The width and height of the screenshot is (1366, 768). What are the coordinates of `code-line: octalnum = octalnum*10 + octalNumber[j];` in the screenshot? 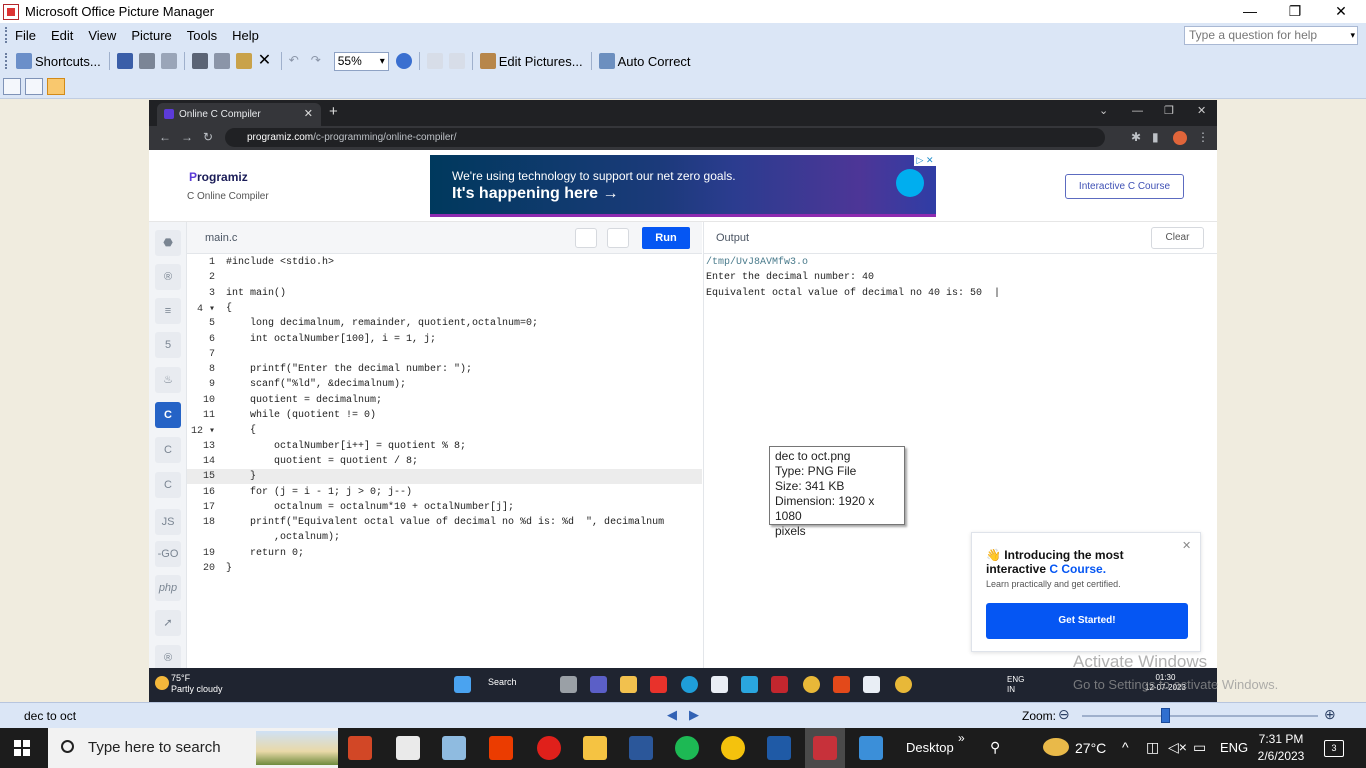 It's located at (370, 507).